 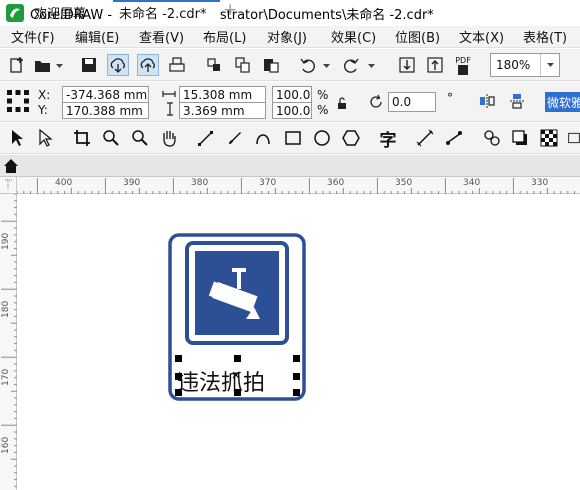 What do you see at coordinates (412, 102) in the screenshot?
I see `rotation-angle-field: 0.0` at bounding box center [412, 102].